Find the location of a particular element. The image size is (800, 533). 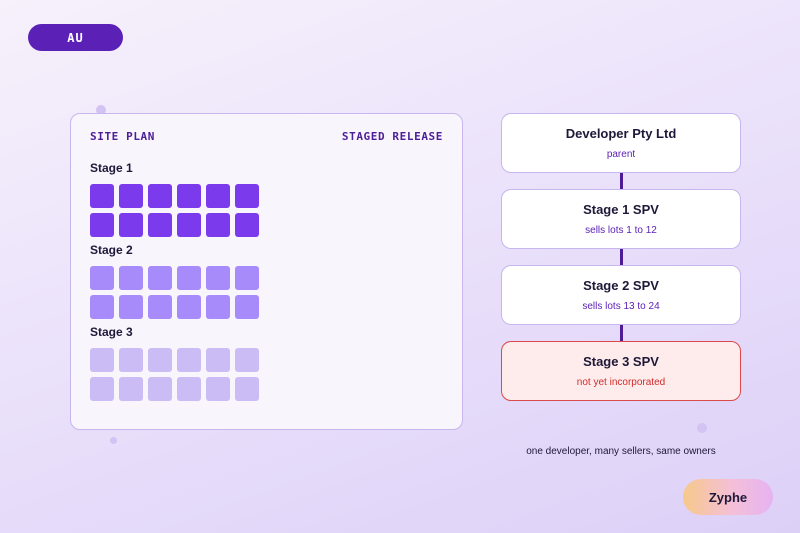

entity-stage-3-spv: Stage 3 SPV not yet incorporated is located at coordinates (621, 371).